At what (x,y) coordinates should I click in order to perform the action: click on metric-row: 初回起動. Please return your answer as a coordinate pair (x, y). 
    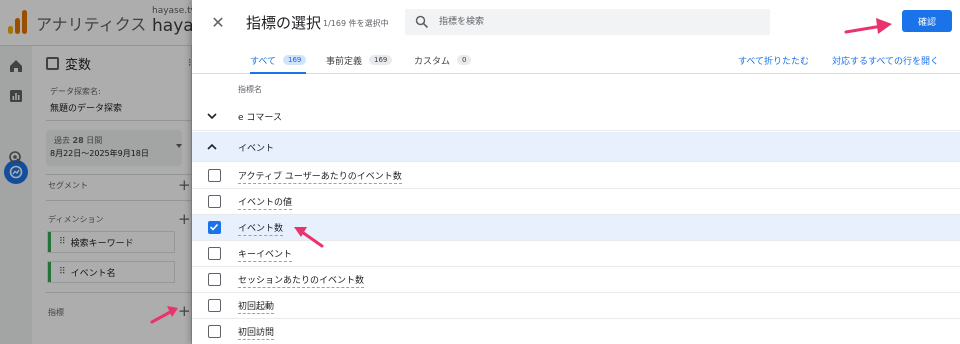
    Looking at the image, I should click on (576, 306).